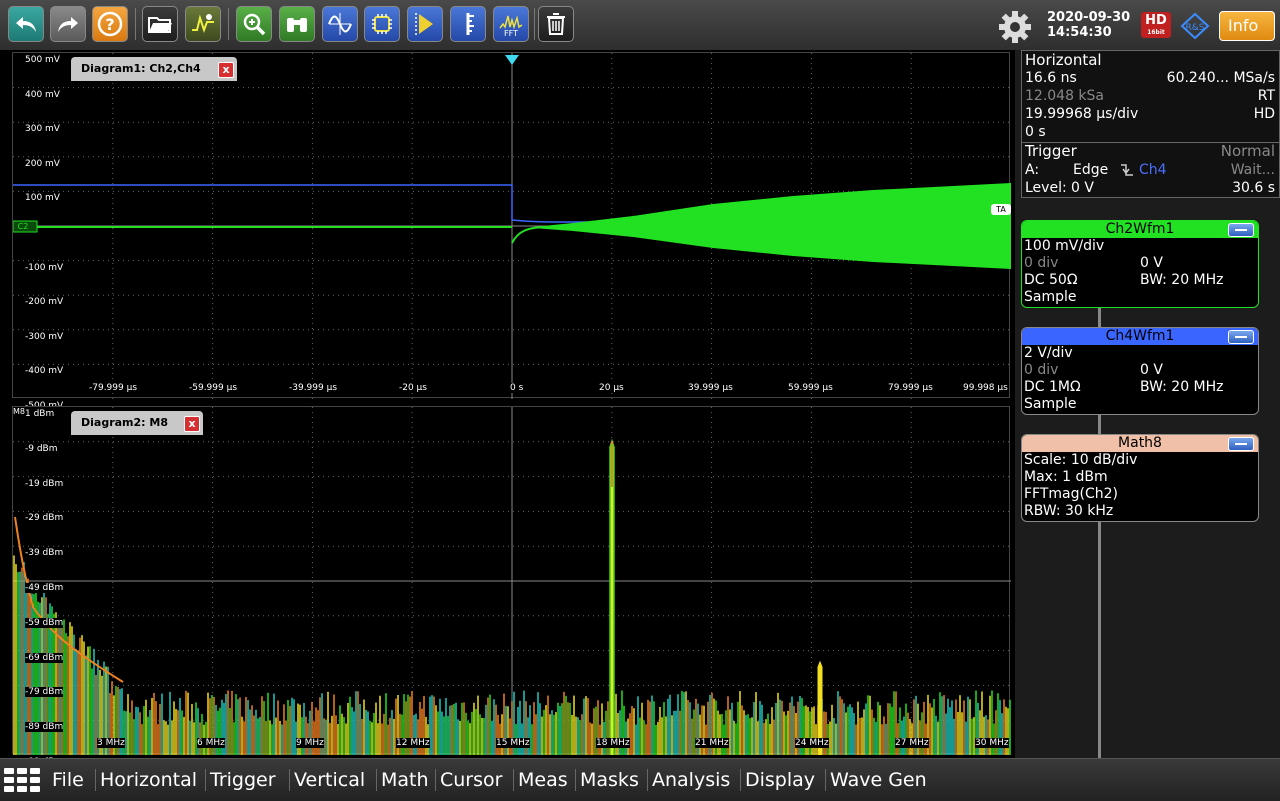 This screenshot has width=1280, height=801. Describe the element at coordinates (1051, 78) in the screenshot. I see `resolution: 16.6 ns` at that location.